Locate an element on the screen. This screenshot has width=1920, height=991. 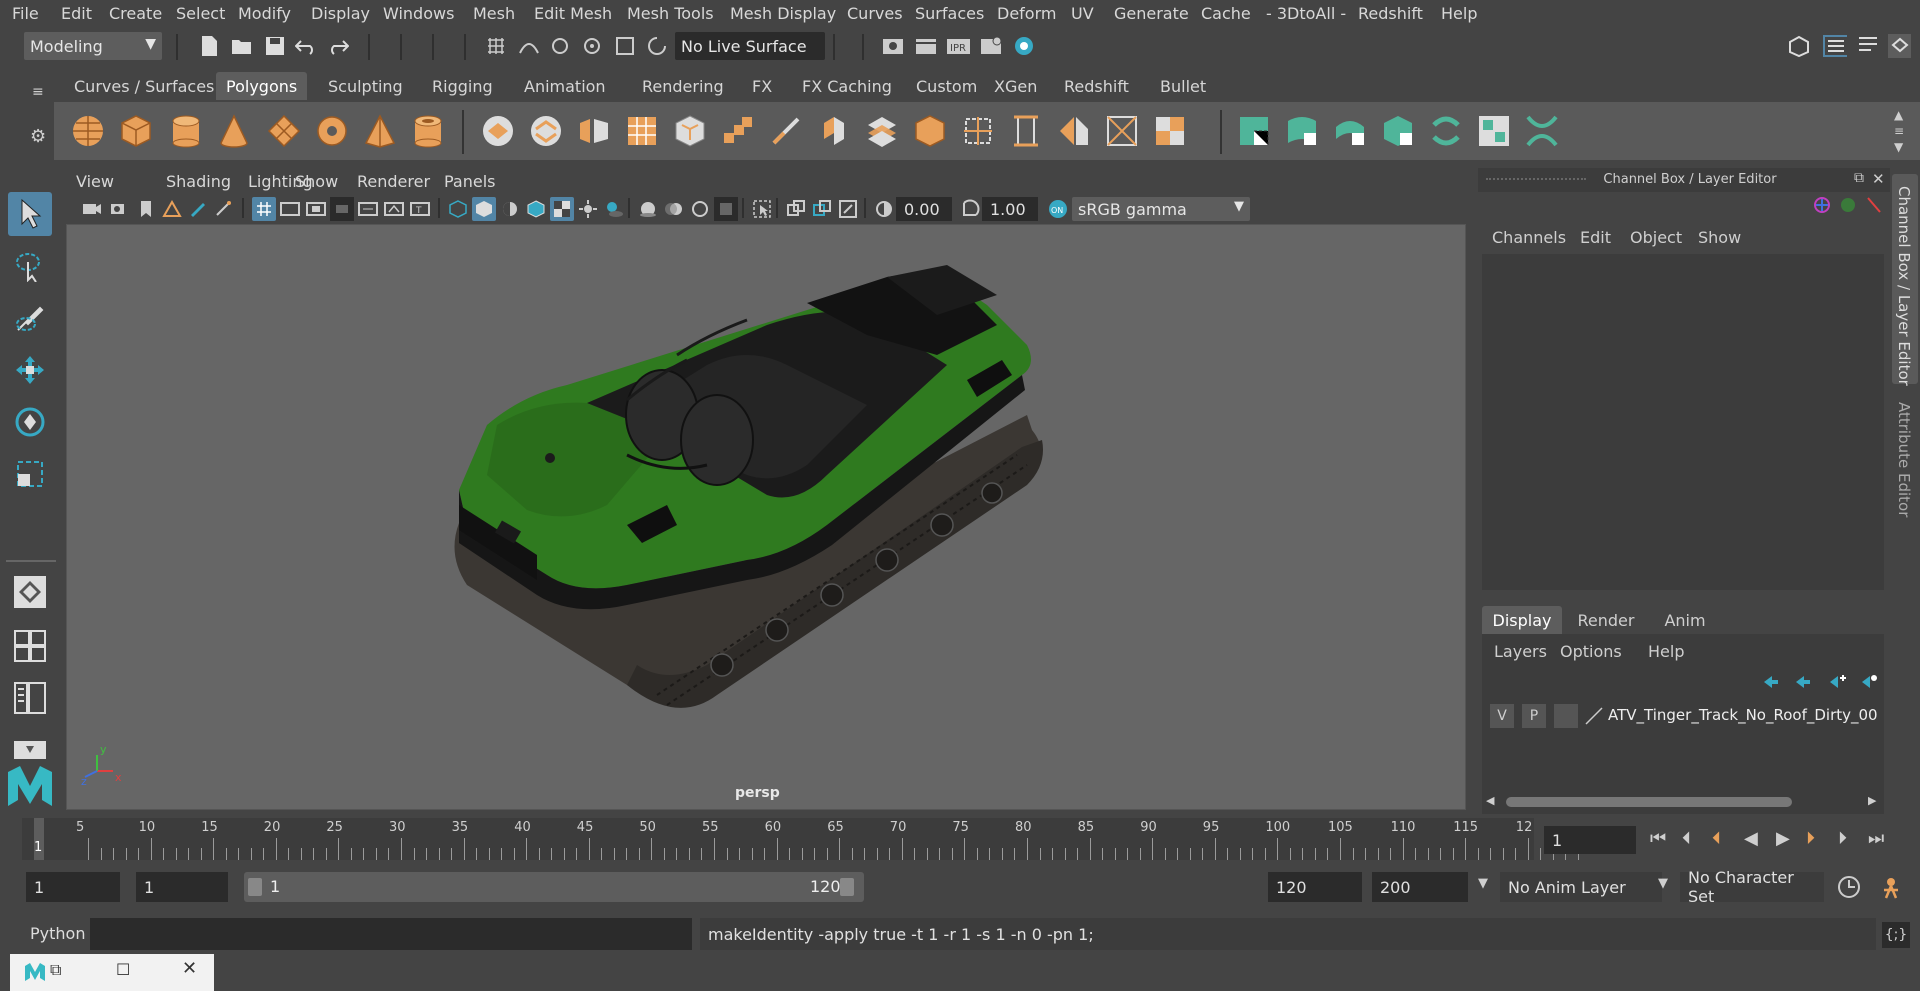
character-set-field: No Character Set is located at coordinates (1752, 887).